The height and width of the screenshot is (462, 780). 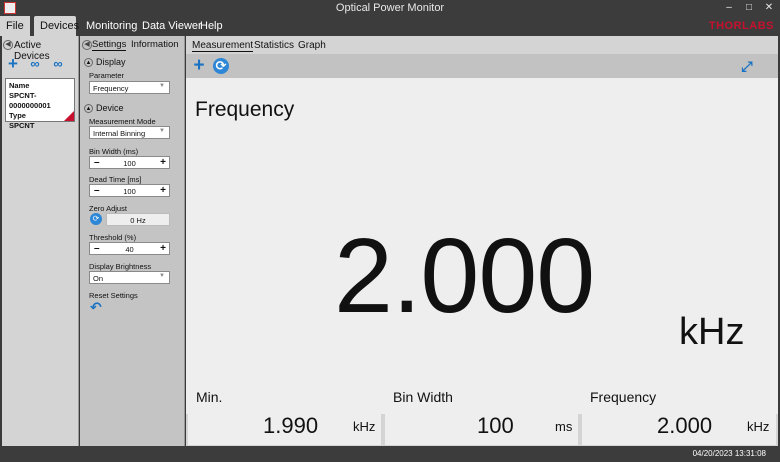 I want to click on device-status-marker, so click(x=69, y=116).